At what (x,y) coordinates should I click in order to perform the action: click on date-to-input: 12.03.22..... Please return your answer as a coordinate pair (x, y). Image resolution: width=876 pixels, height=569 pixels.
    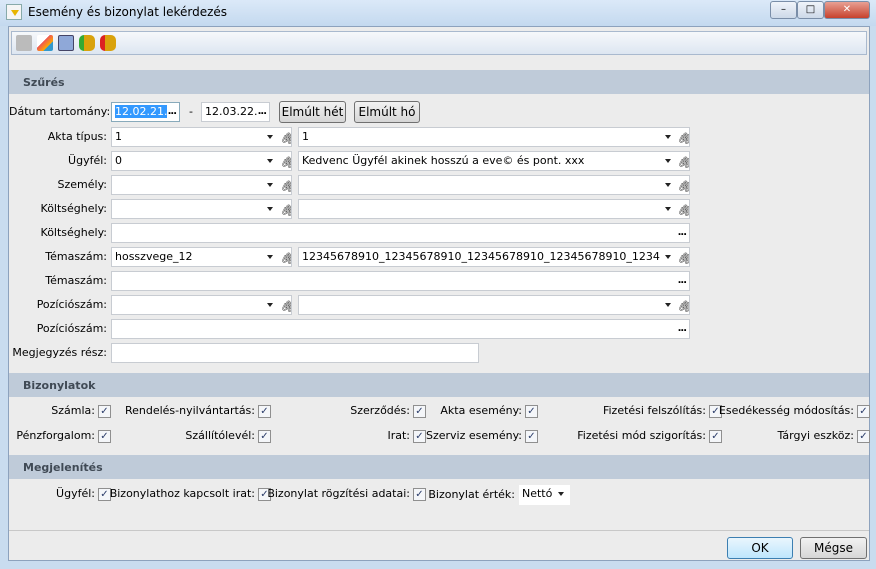
    Looking at the image, I should click on (235, 112).